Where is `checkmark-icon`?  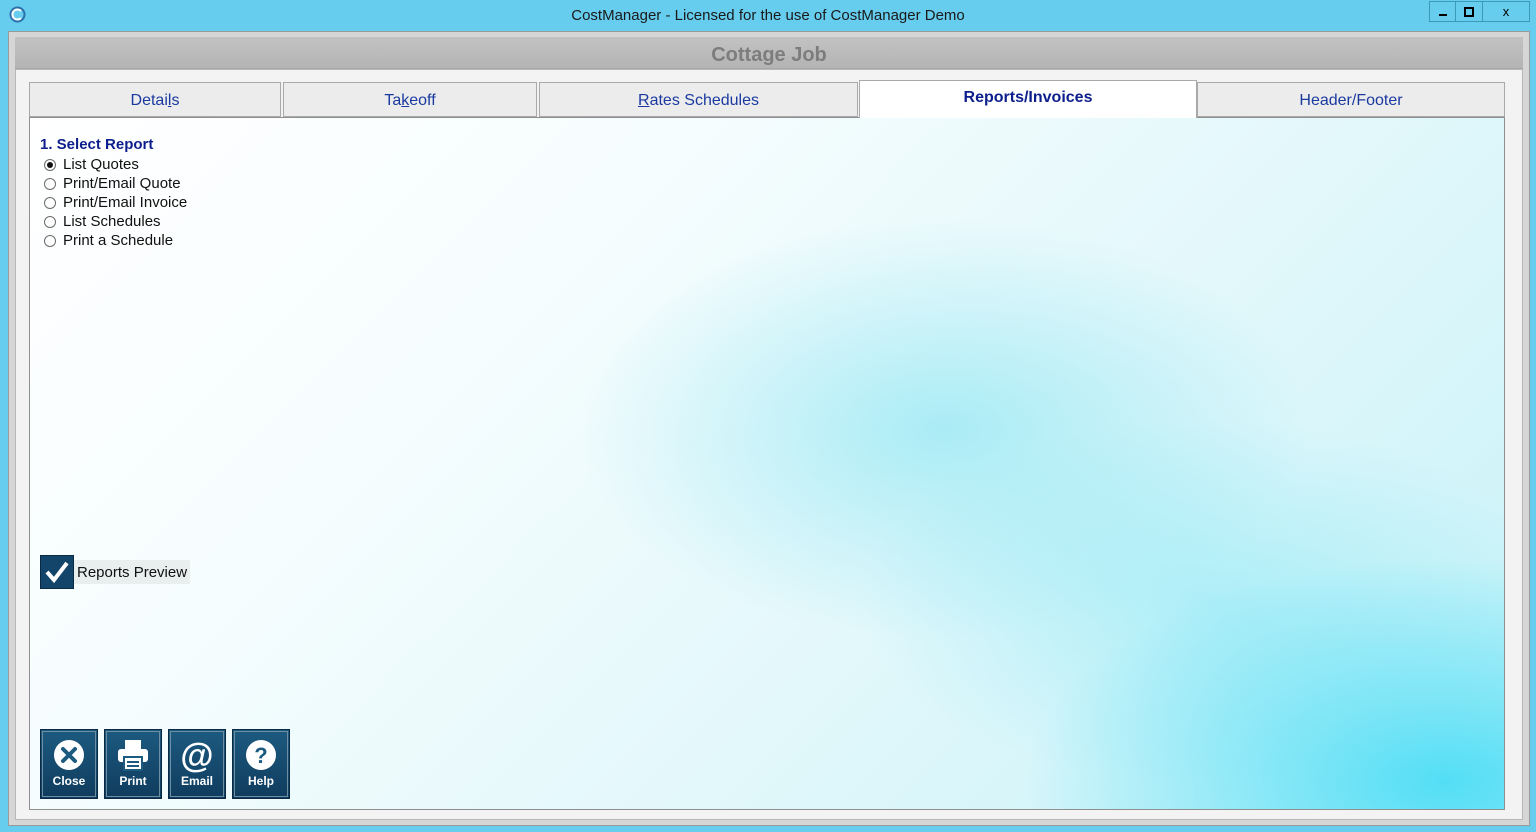 checkmark-icon is located at coordinates (57, 572).